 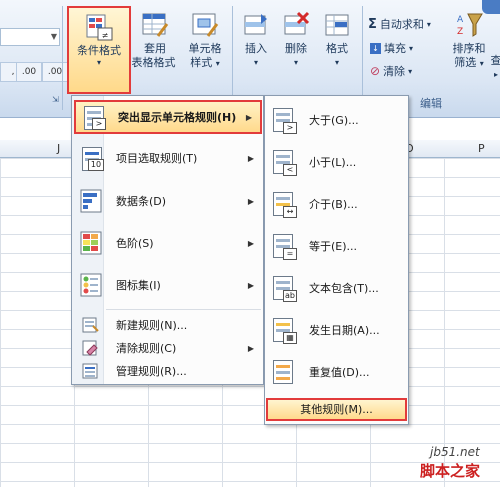 What do you see at coordinates (394, 71) in the screenshot?
I see `clear-label: 清除` at bounding box center [394, 71].